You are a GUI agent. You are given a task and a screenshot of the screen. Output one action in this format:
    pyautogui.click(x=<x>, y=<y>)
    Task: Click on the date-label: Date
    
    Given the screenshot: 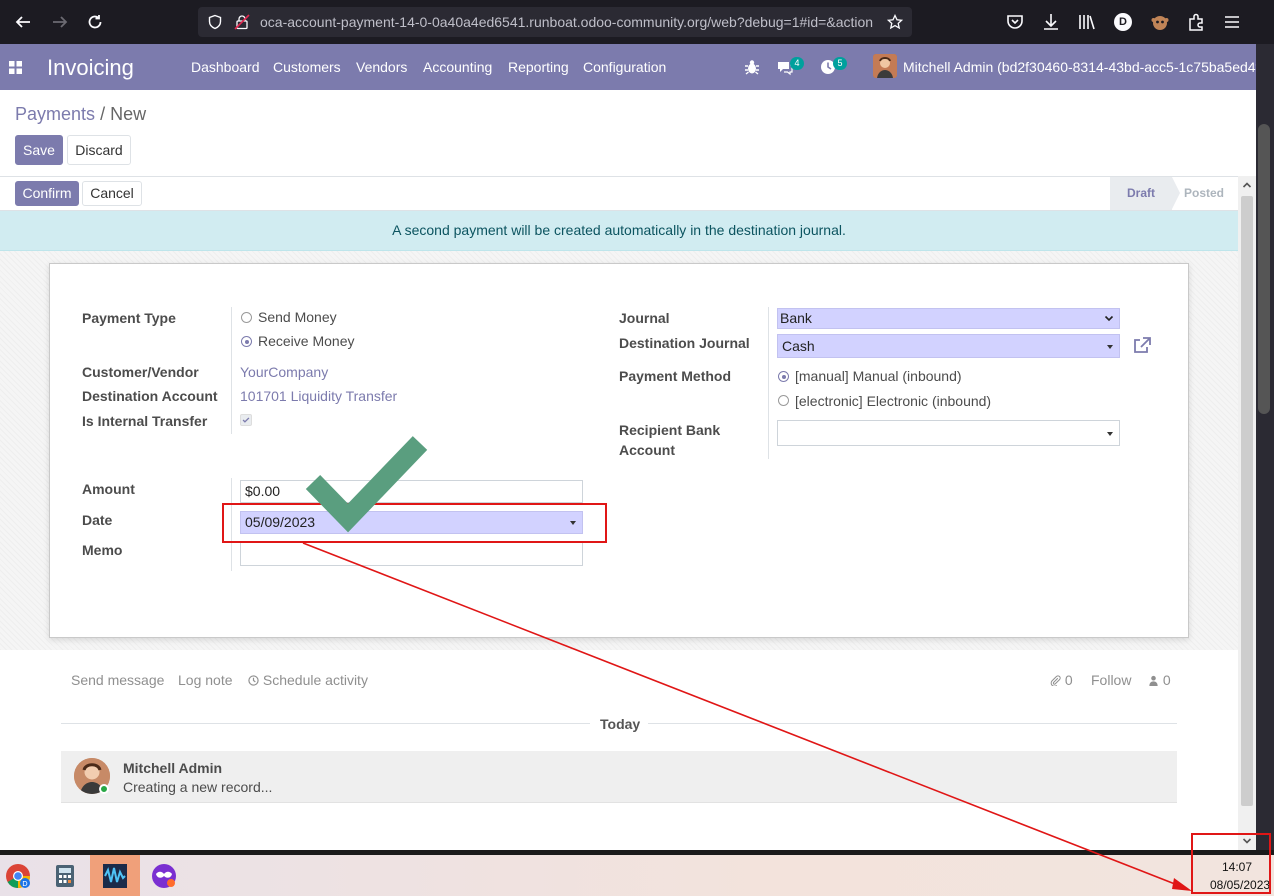 What is the action you would take?
    pyautogui.click(x=97, y=520)
    